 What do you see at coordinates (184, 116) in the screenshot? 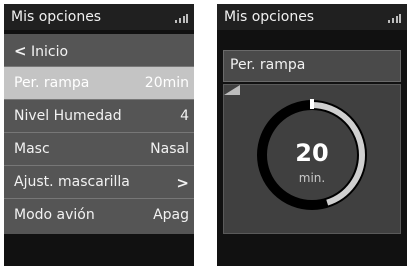
I see `menu-item-value: 4` at bounding box center [184, 116].